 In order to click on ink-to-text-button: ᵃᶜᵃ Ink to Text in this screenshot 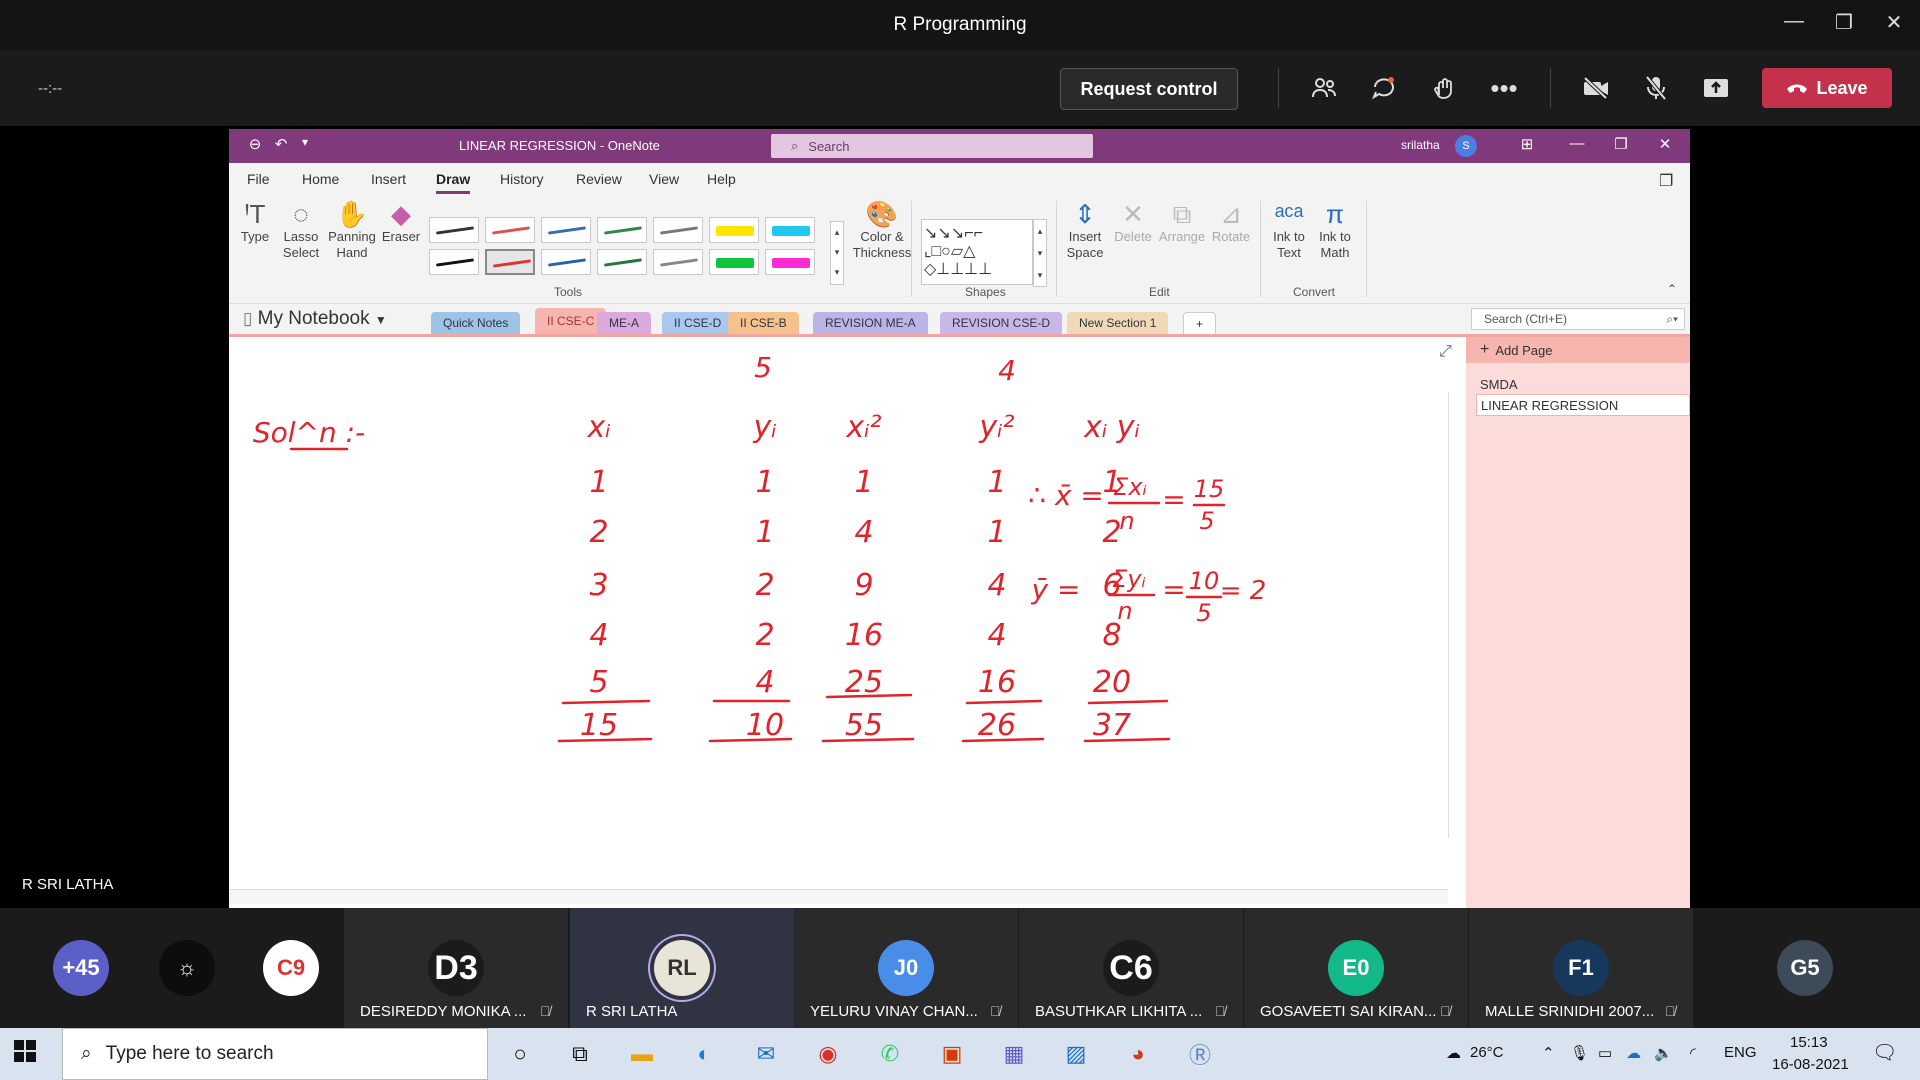, I will do `click(1289, 230)`.